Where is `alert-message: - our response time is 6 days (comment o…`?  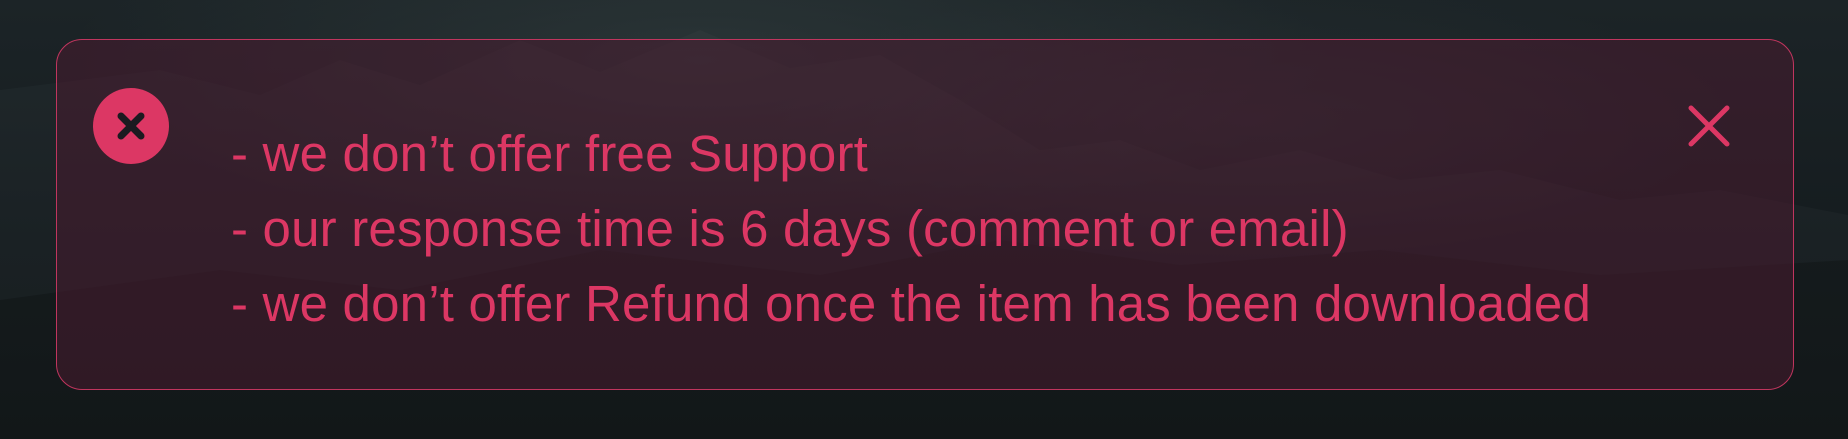
alert-message: - our response time is 6 days (comment o… is located at coordinates (790, 228).